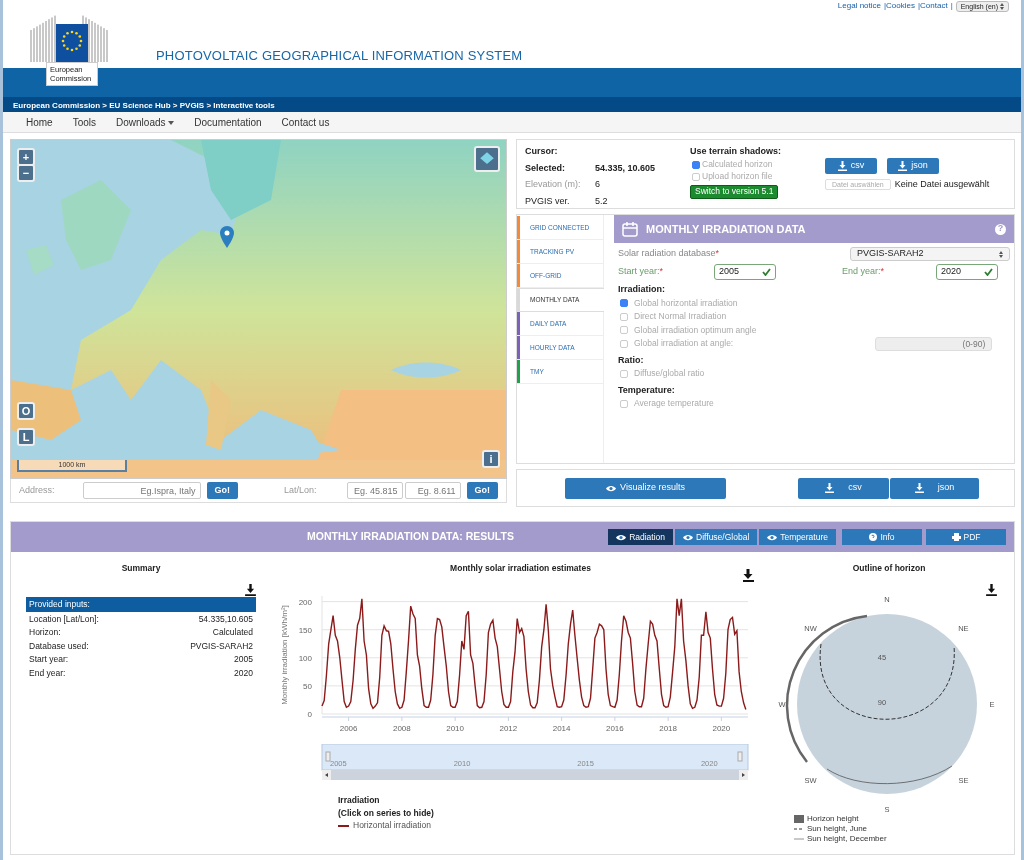  What do you see at coordinates (225, 618) in the screenshot?
I see `summary-value: 54.335,10.605` at bounding box center [225, 618].